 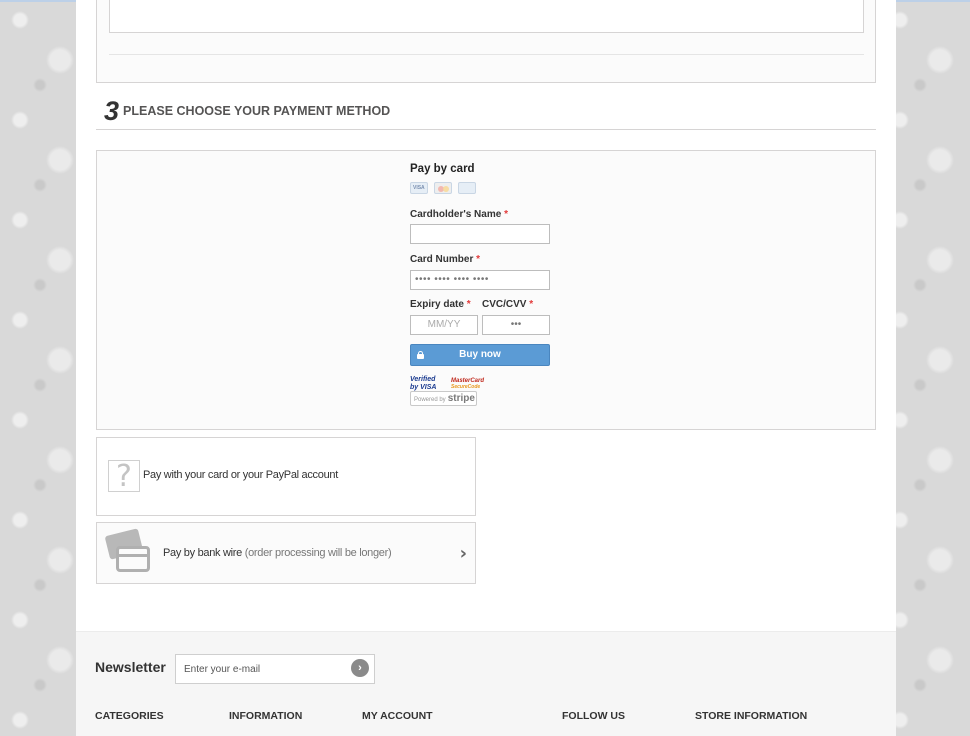 I want to click on powered-by-text: Powered by, so click(x=430, y=400).